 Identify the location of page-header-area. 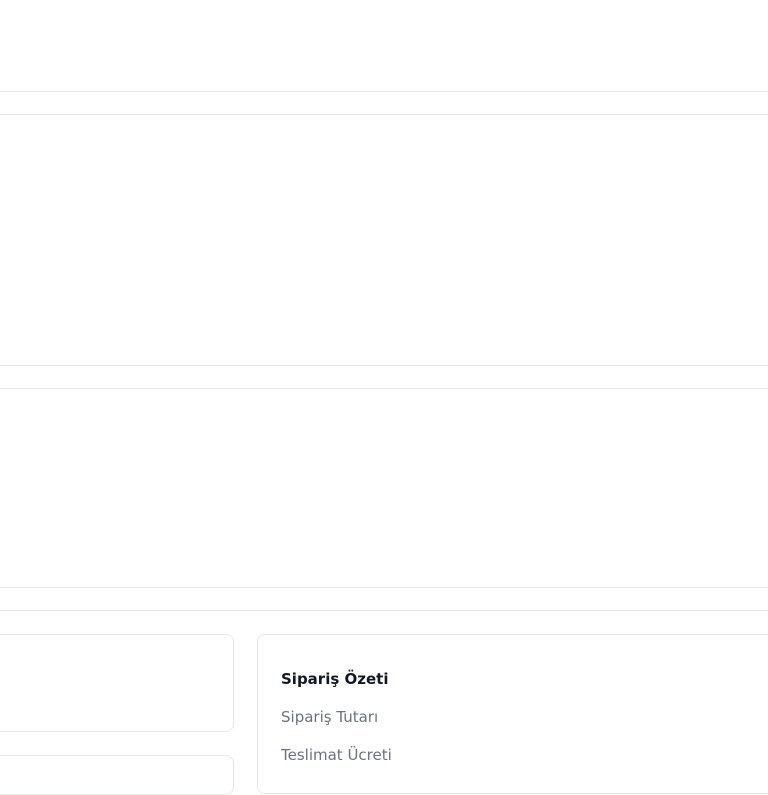
(384, 45).